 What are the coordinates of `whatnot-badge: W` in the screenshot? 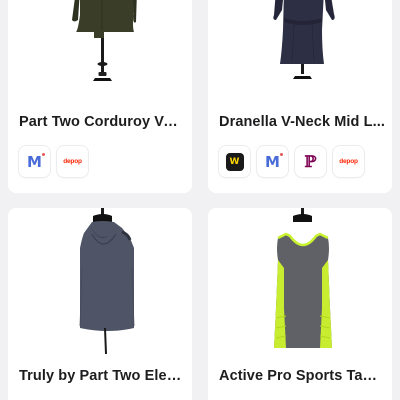 It's located at (234, 161).